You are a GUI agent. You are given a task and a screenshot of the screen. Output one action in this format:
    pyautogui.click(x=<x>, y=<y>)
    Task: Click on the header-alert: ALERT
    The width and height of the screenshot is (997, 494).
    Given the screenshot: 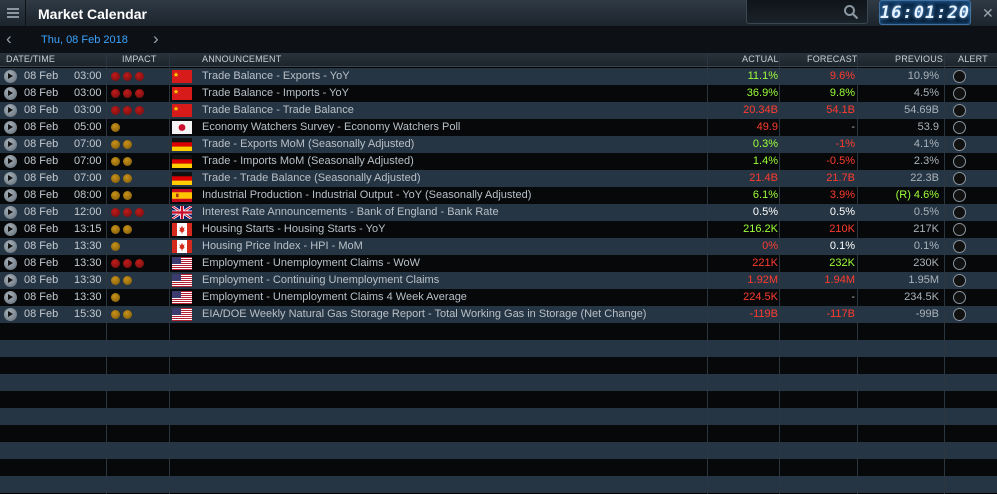 What is the action you would take?
    pyautogui.click(x=973, y=59)
    